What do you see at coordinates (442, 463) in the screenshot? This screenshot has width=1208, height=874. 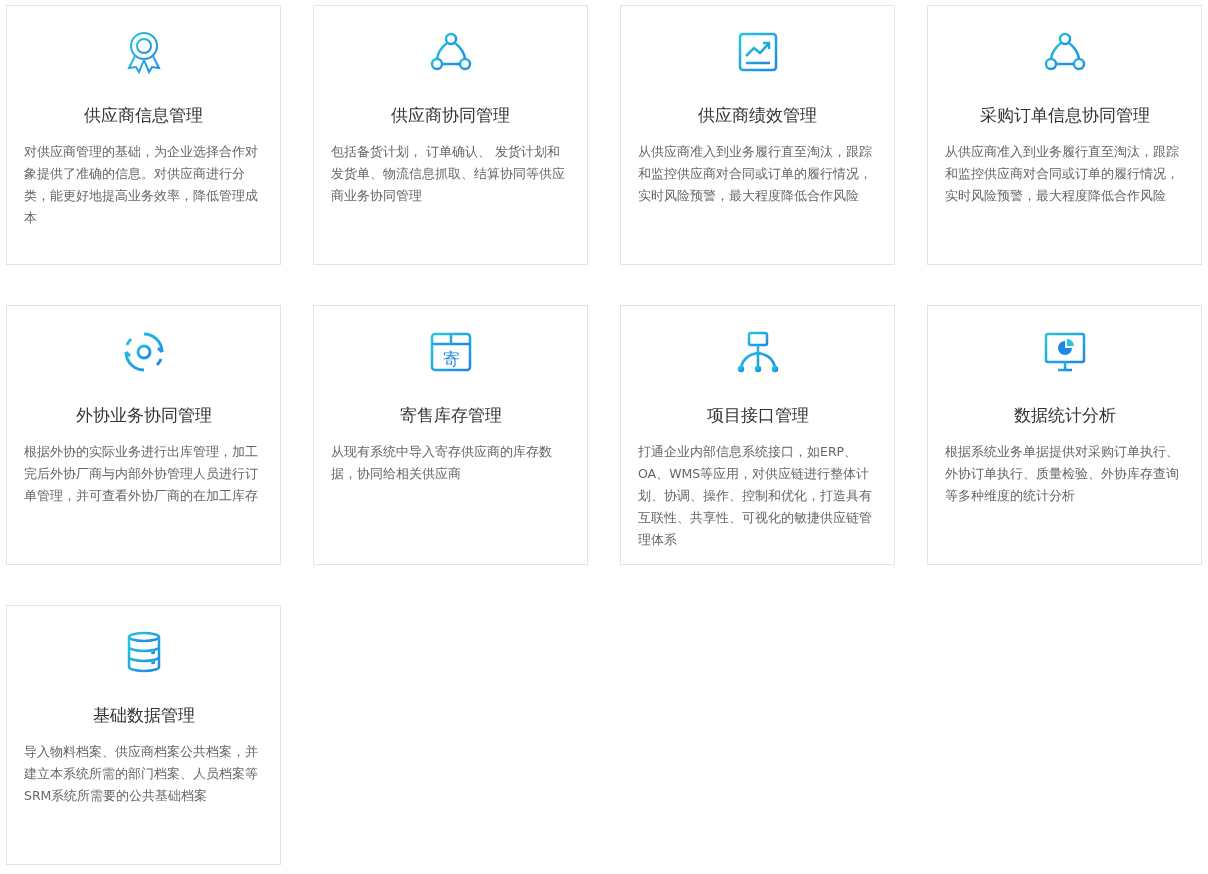 I see `card-description: 从现有系统中导入寄存供应商的库存数据，协同给相关供应商` at bounding box center [442, 463].